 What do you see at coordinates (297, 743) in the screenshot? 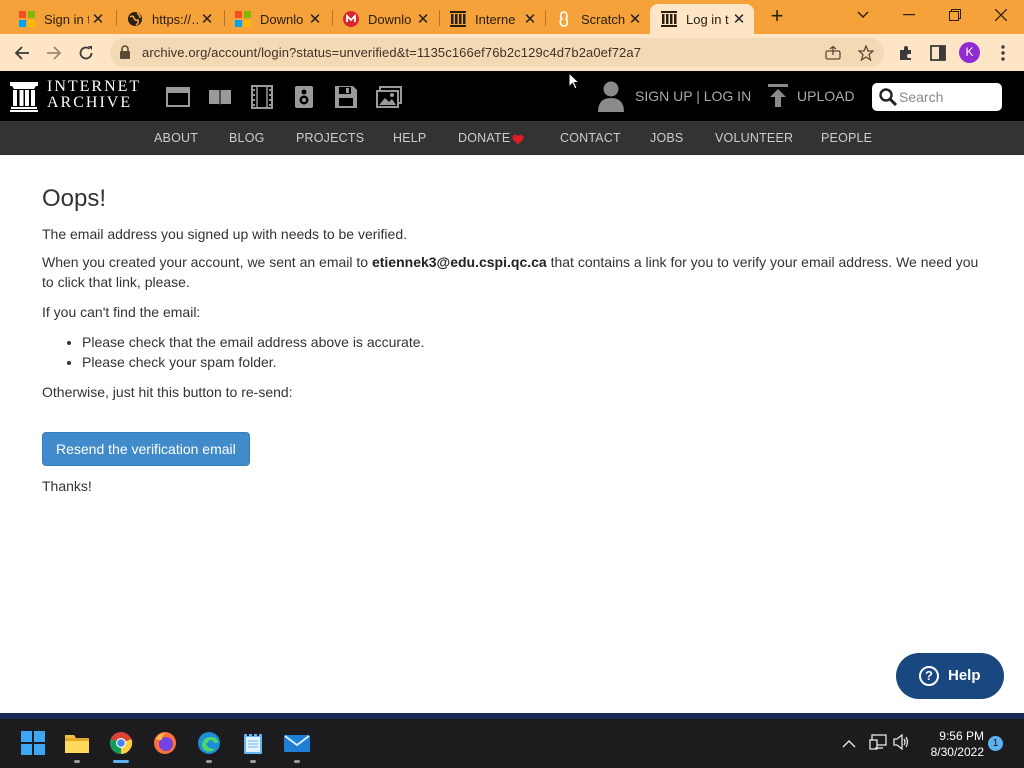
I see `mail-icon` at bounding box center [297, 743].